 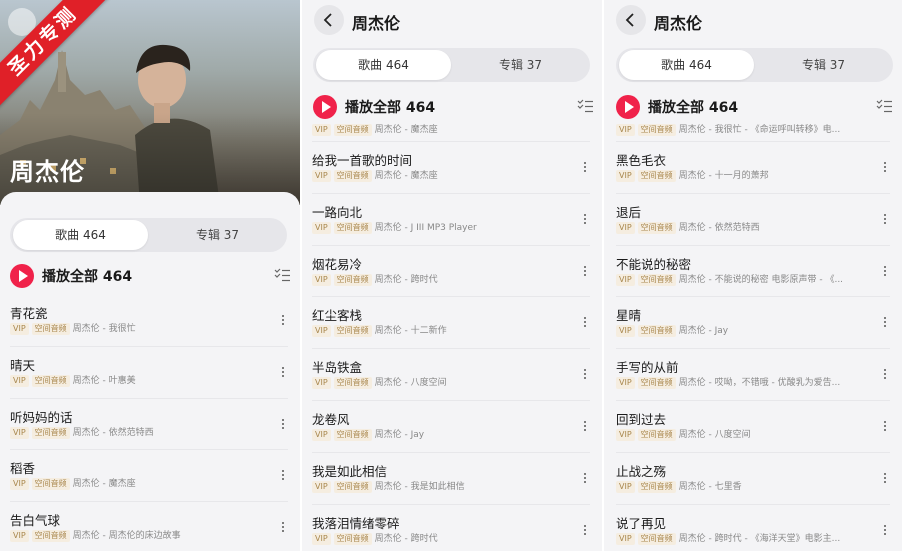 I want to click on song-title: 告白气球, so click(x=35, y=521).